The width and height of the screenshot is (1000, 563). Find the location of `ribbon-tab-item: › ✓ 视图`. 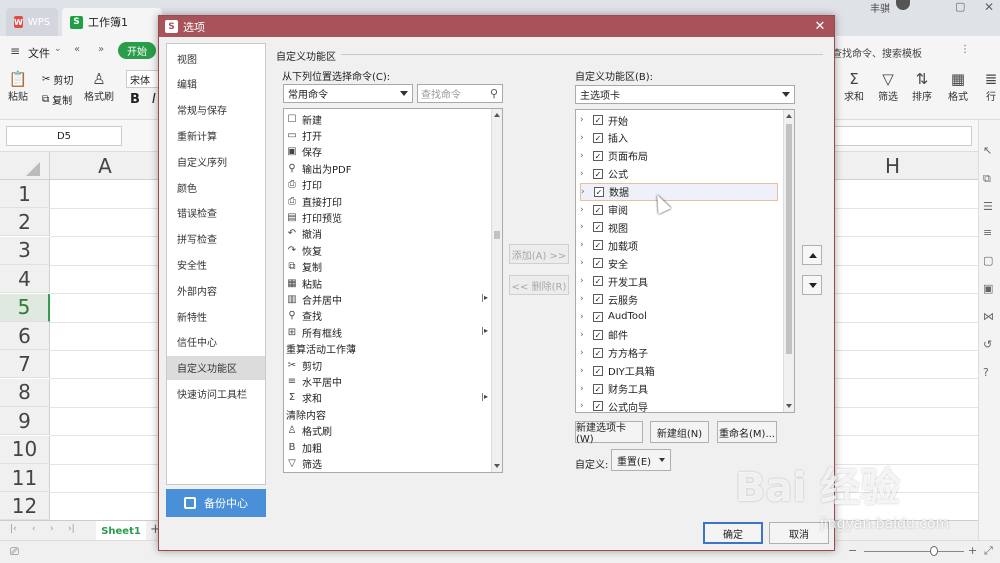

ribbon-tab-item: › ✓ 视图 is located at coordinates (604, 227).